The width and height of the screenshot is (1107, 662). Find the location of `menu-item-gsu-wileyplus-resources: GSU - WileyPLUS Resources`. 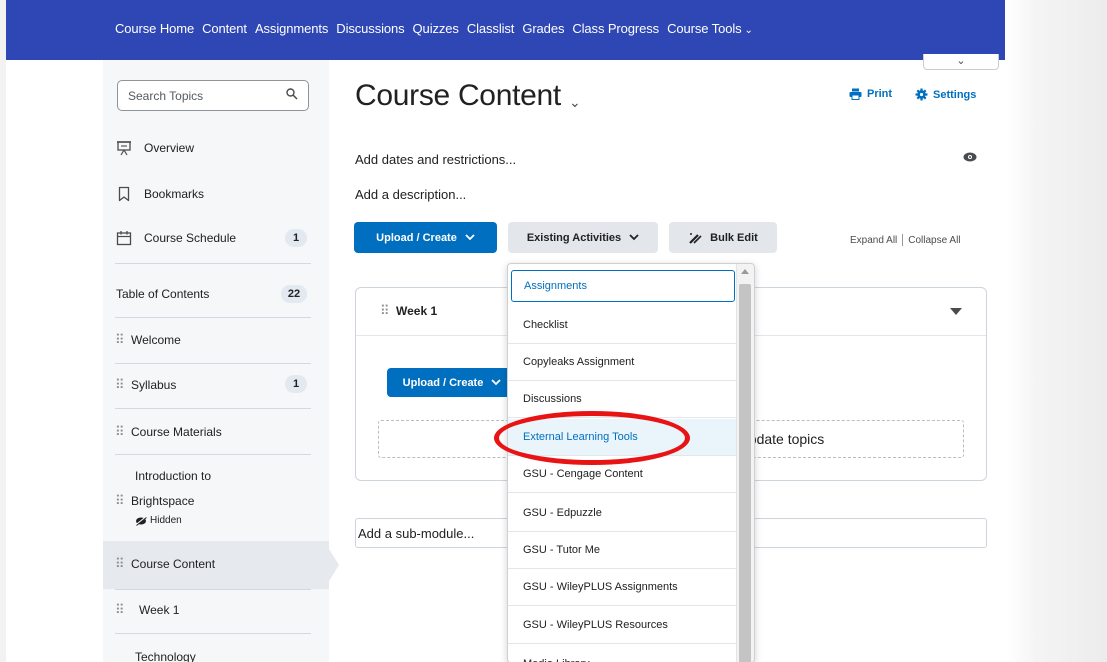

menu-item-gsu-wileyplus-resources: GSU - WileyPLUS Resources is located at coordinates (622, 625).